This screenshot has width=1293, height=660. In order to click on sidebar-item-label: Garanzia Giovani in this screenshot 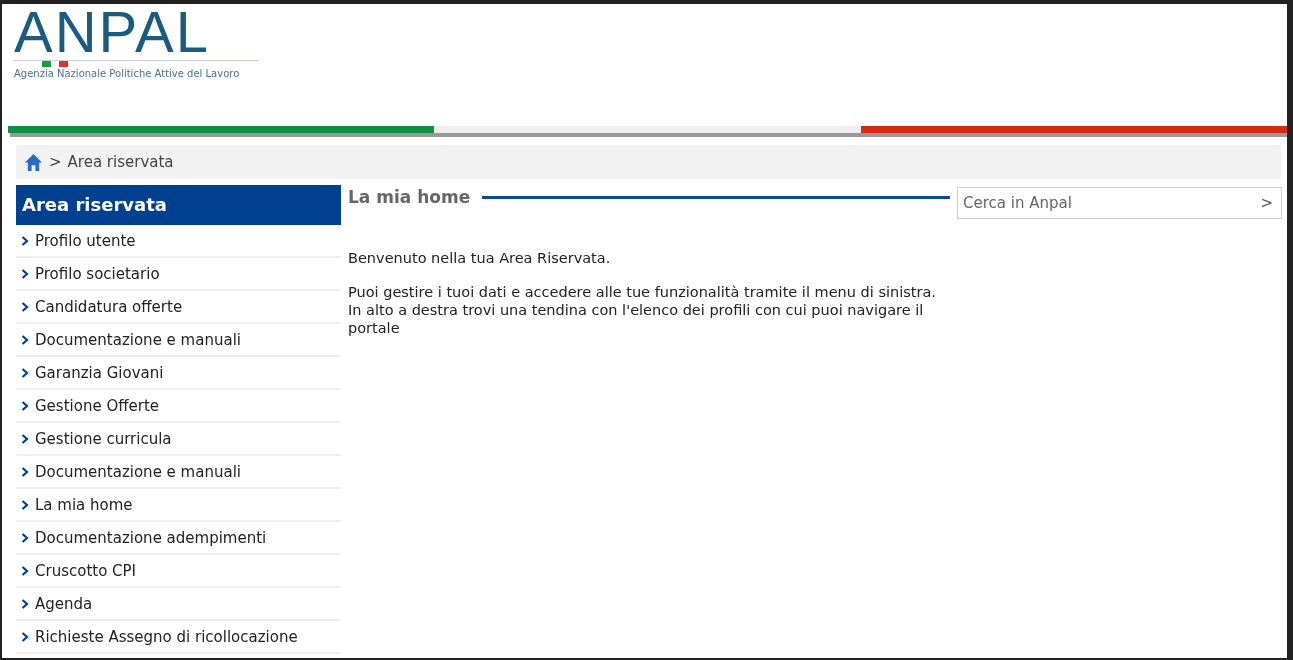, I will do `click(99, 372)`.